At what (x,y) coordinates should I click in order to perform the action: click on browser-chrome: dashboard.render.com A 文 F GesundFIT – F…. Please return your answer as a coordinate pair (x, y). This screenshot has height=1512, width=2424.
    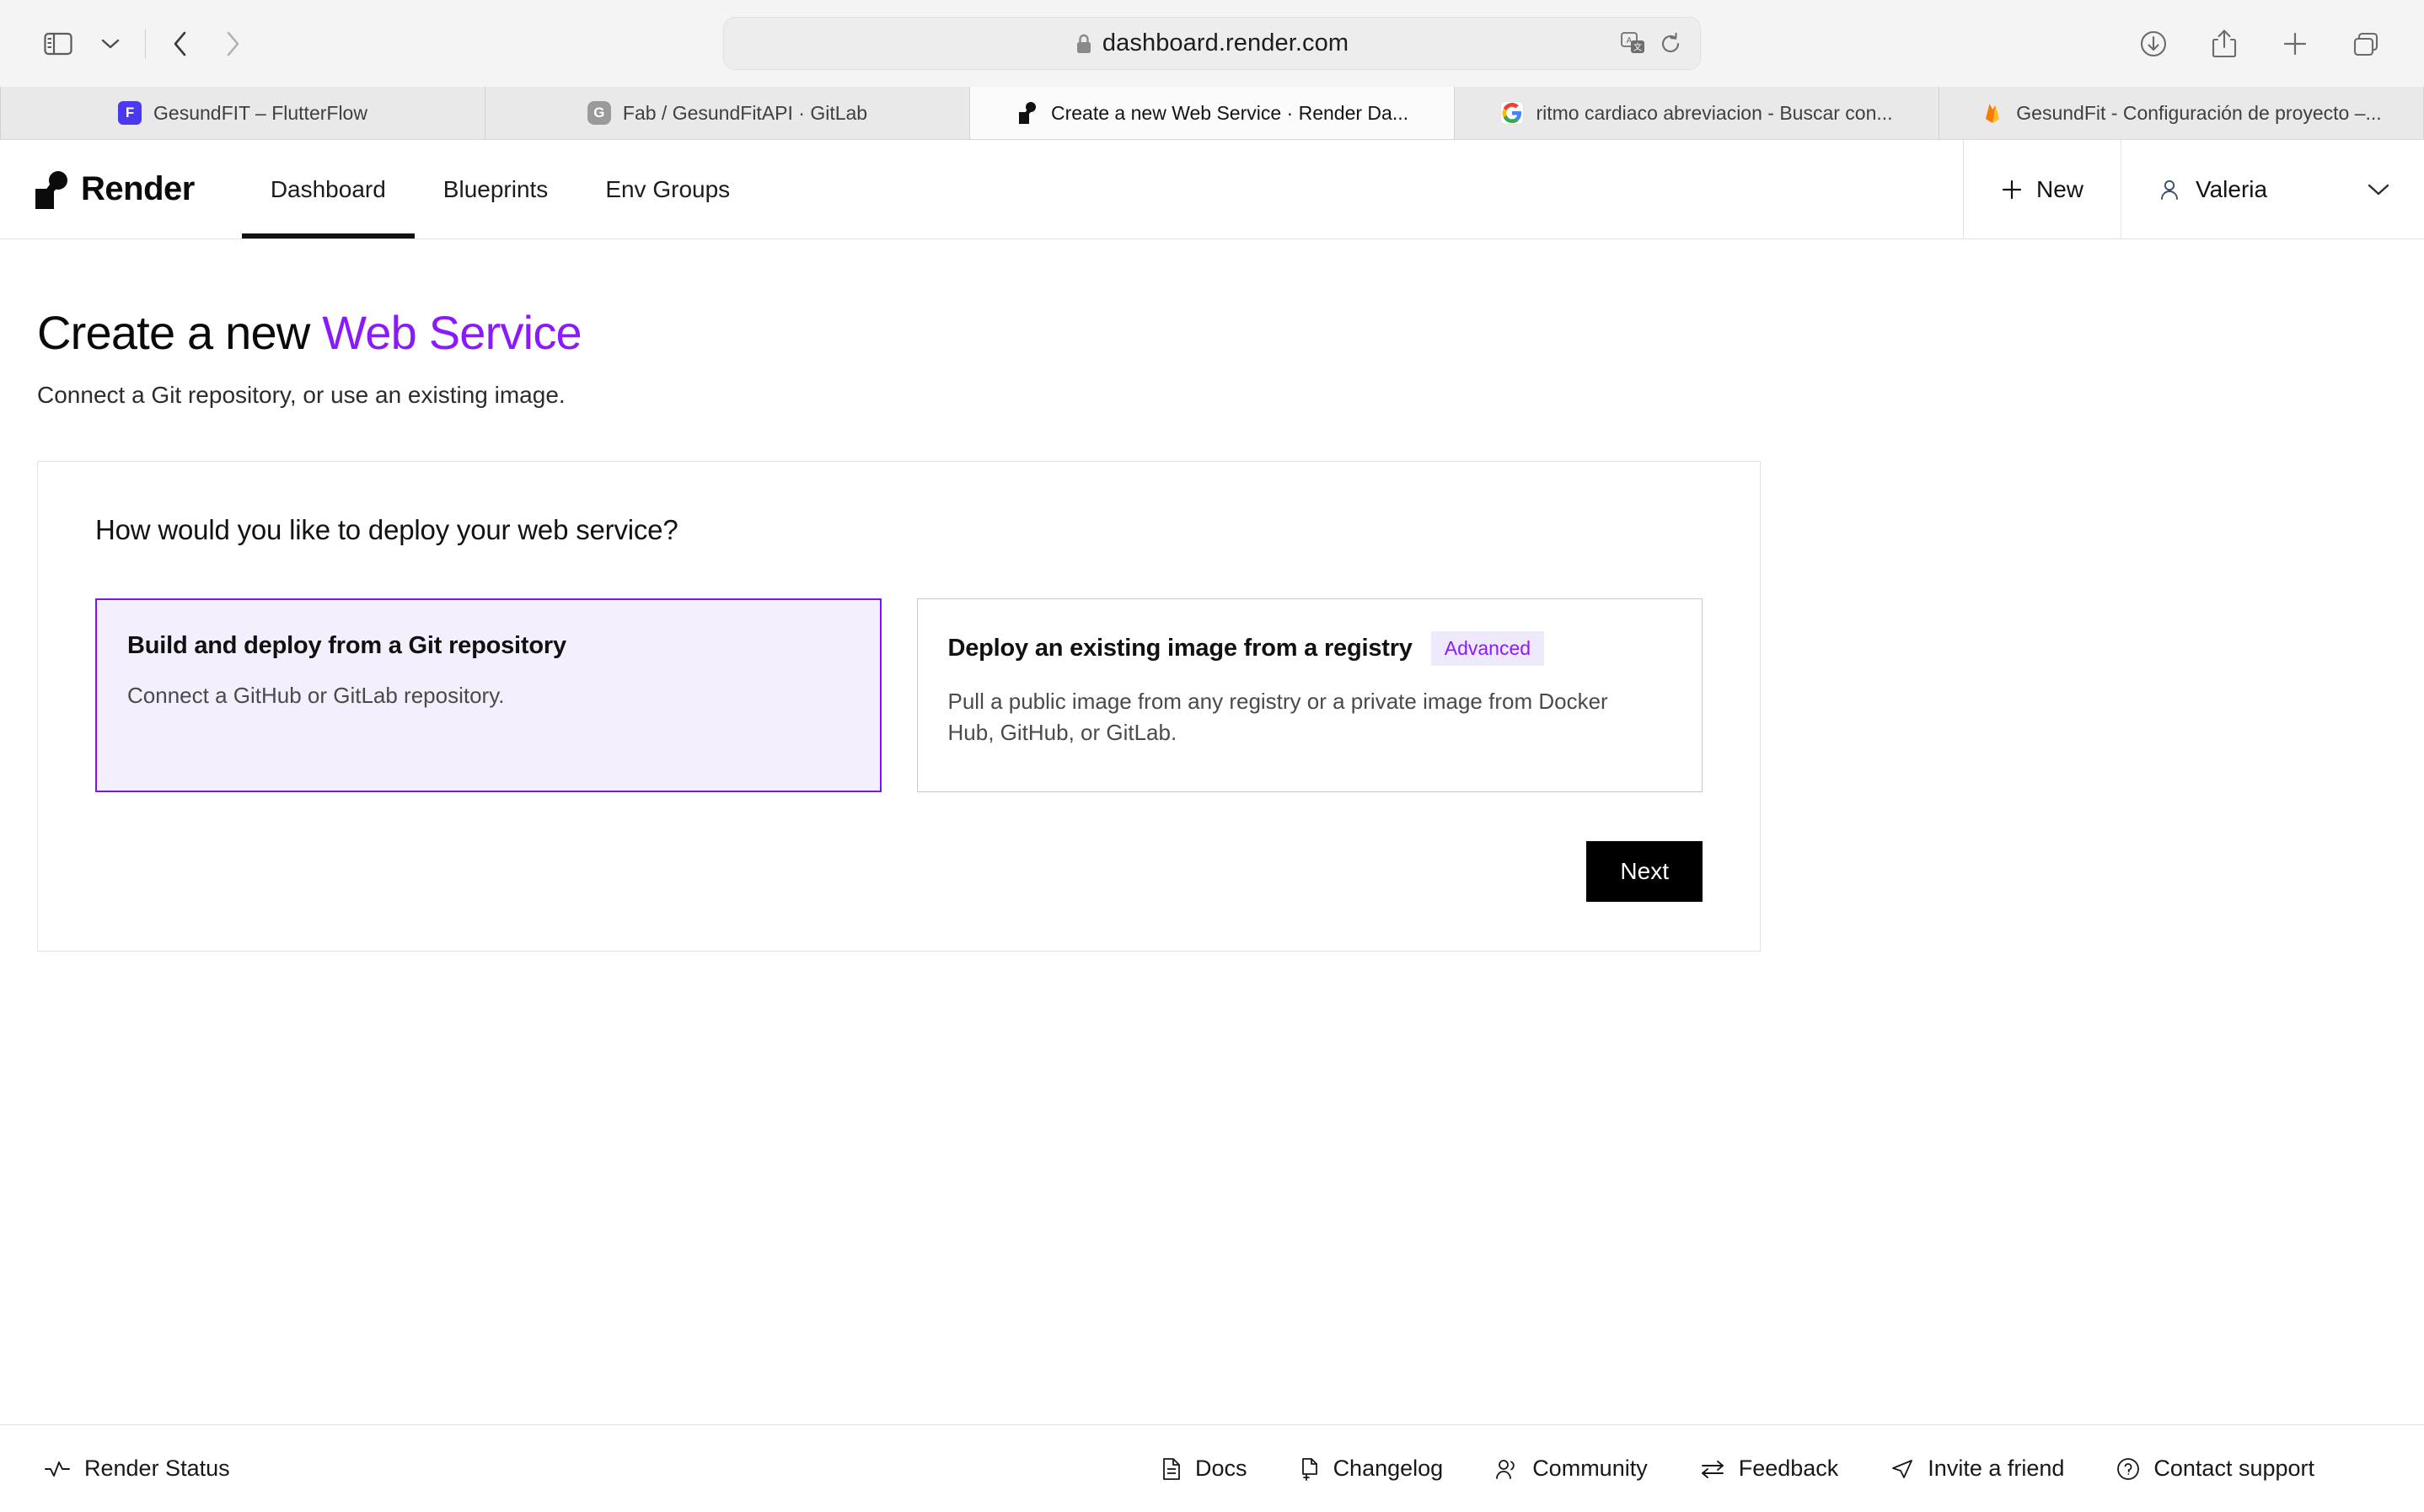
    Looking at the image, I should click on (1212, 70).